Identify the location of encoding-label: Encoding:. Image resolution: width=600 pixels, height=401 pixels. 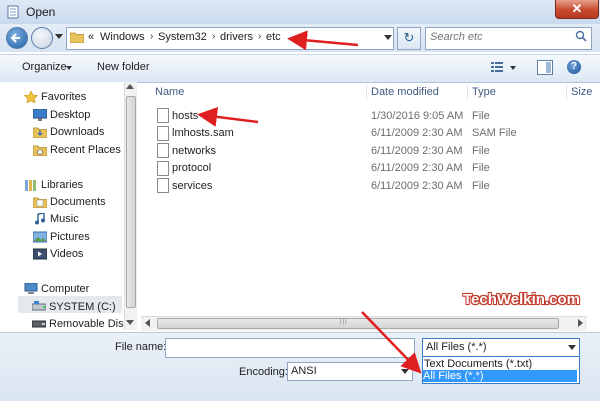
(263, 372).